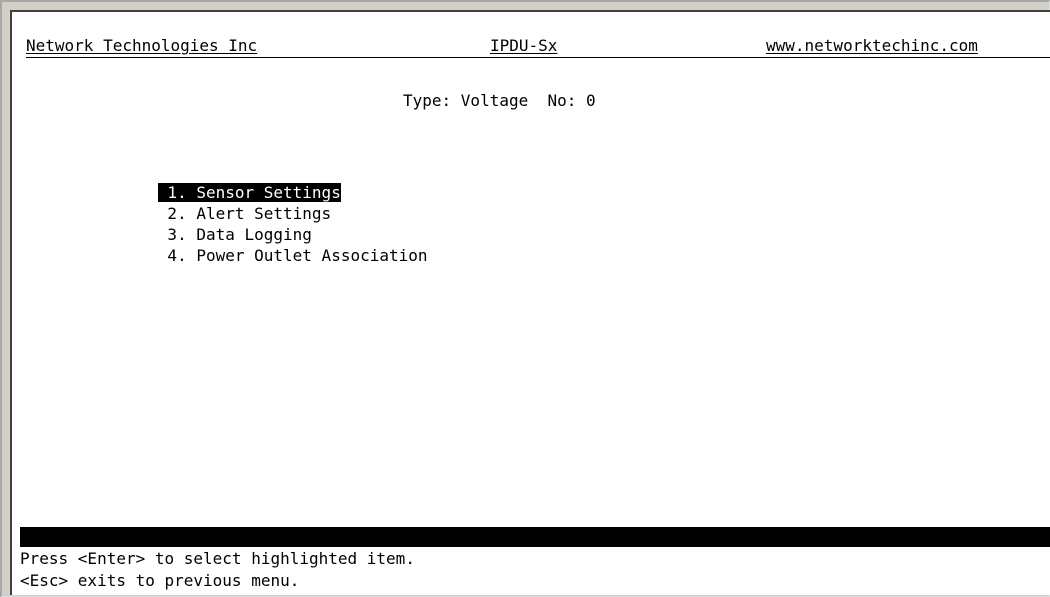 The height and width of the screenshot is (597, 1050). What do you see at coordinates (538, 57) in the screenshot?
I see `header-divider` at bounding box center [538, 57].